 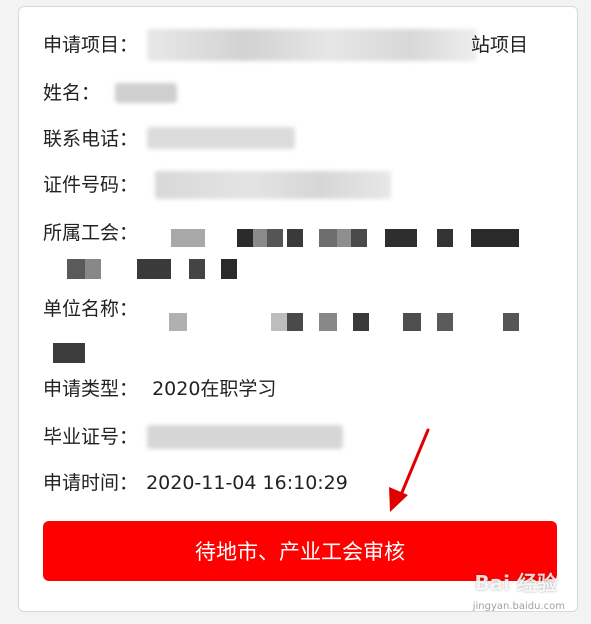 What do you see at coordinates (91, 139) in the screenshot?
I see `phone-label: 联系电话：` at bounding box center [91, 139].